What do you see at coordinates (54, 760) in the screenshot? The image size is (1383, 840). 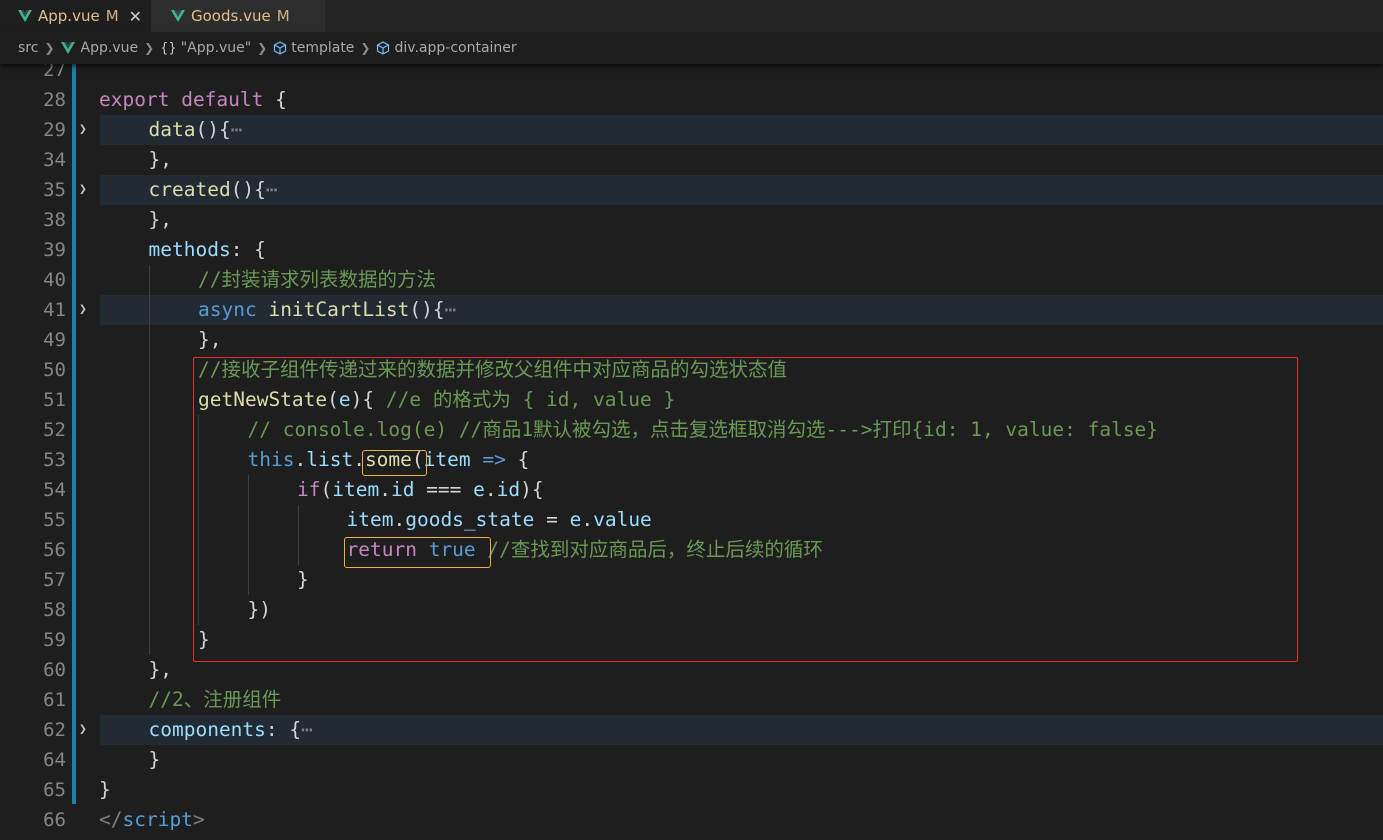 I see `line-number: 64` at bounding box center [54, 760].